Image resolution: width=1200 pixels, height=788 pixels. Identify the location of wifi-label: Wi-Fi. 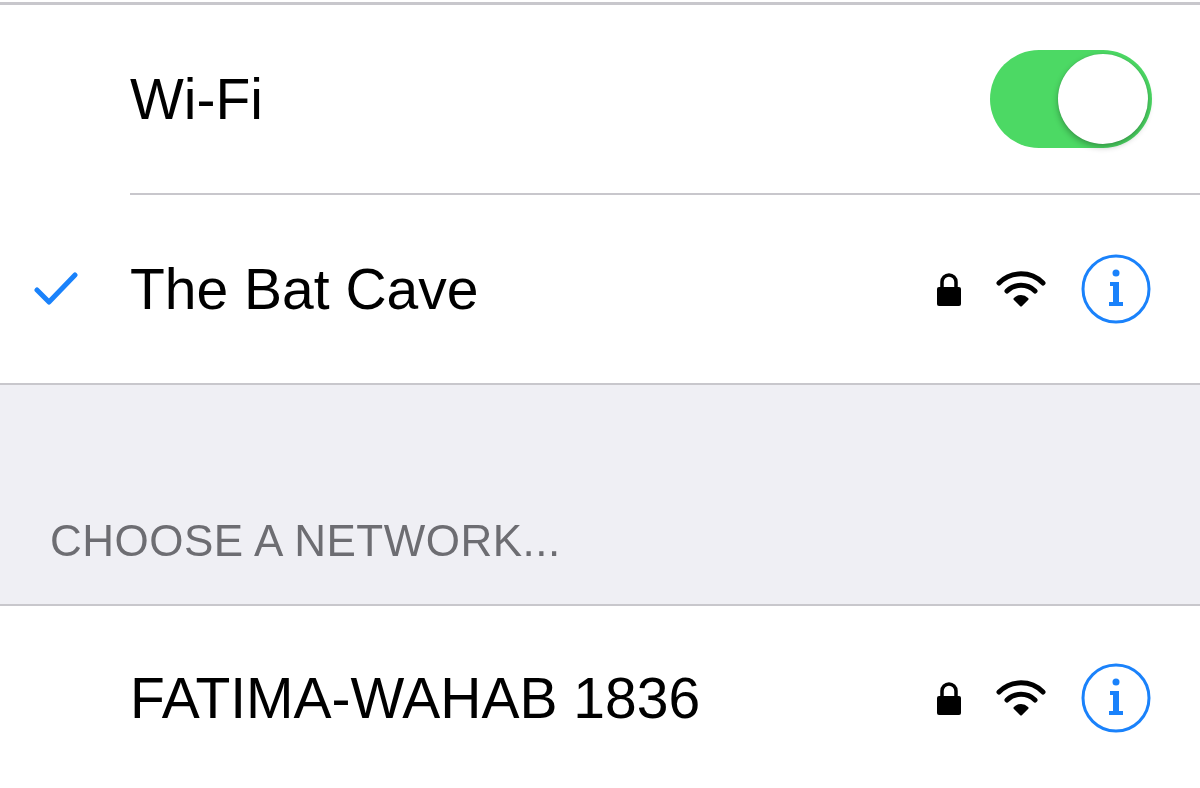
(197, 99).